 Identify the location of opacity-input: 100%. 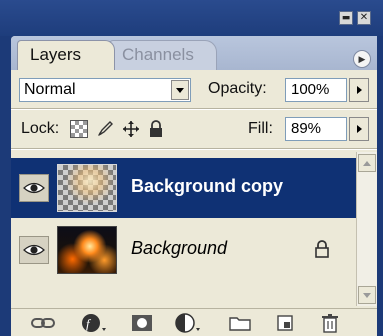
(316, 90).